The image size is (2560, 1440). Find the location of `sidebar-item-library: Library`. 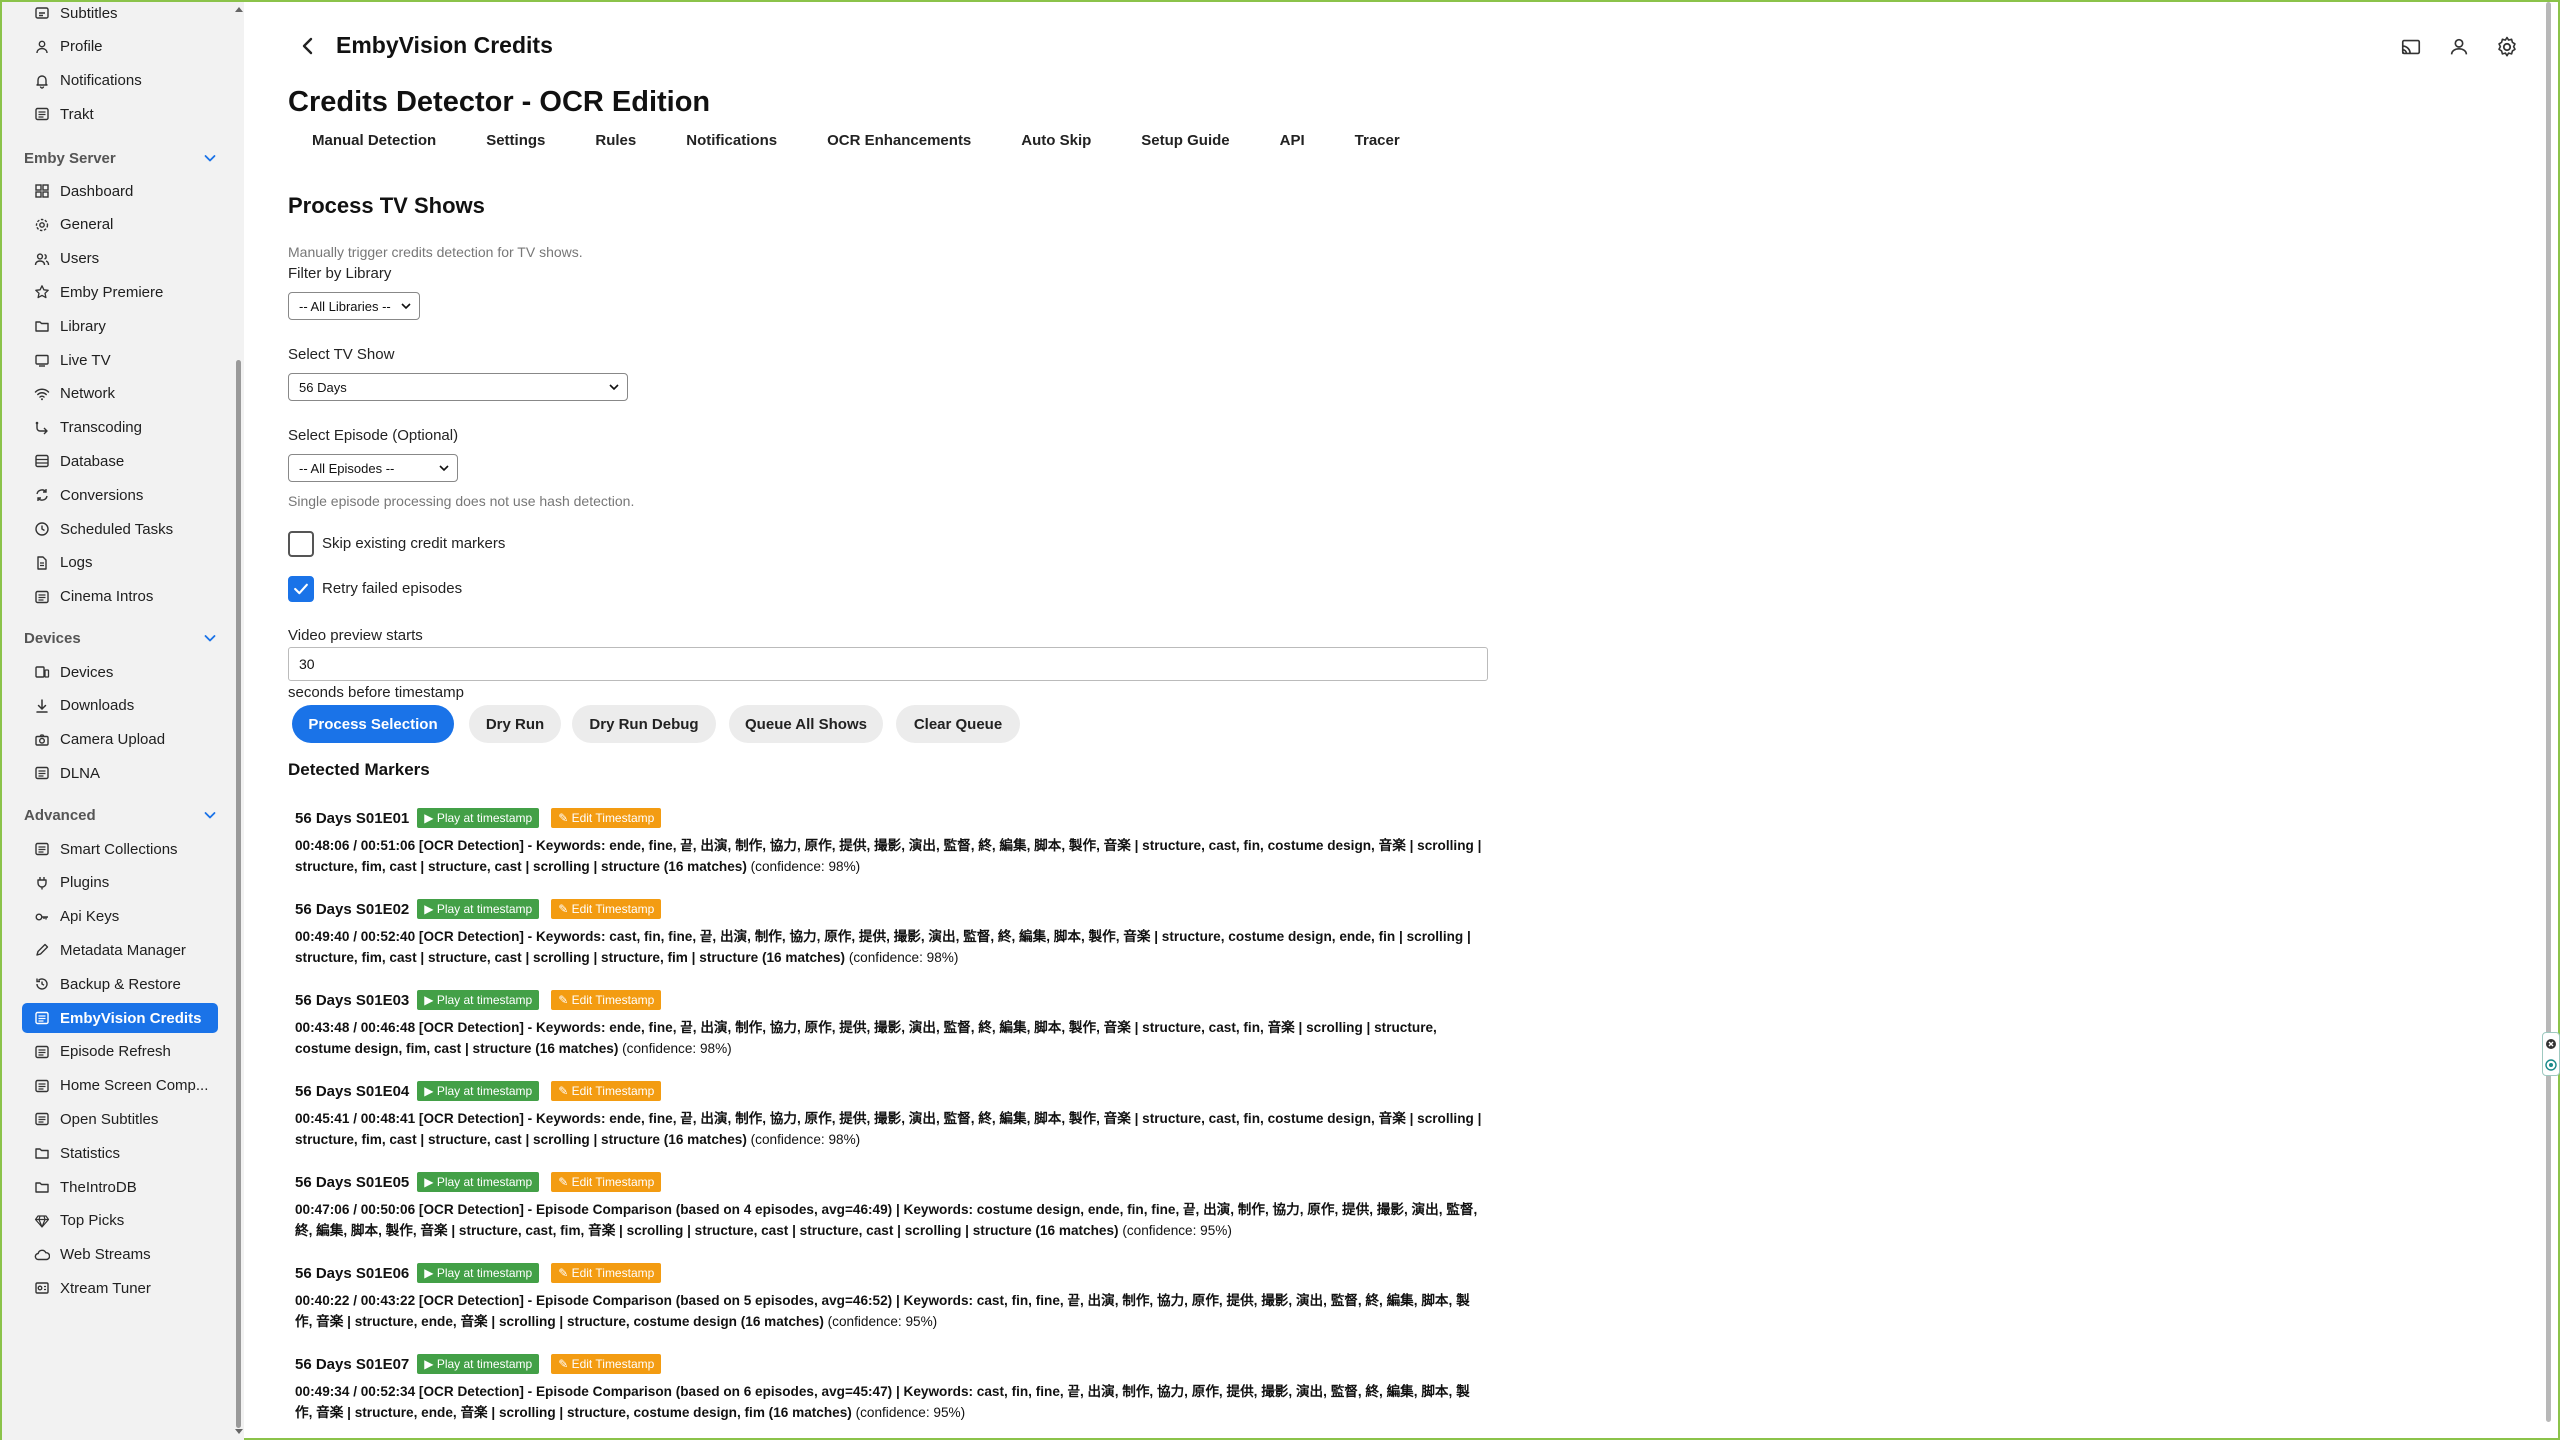

sidebar-item-library: Library is located at coordinates (120, 326).